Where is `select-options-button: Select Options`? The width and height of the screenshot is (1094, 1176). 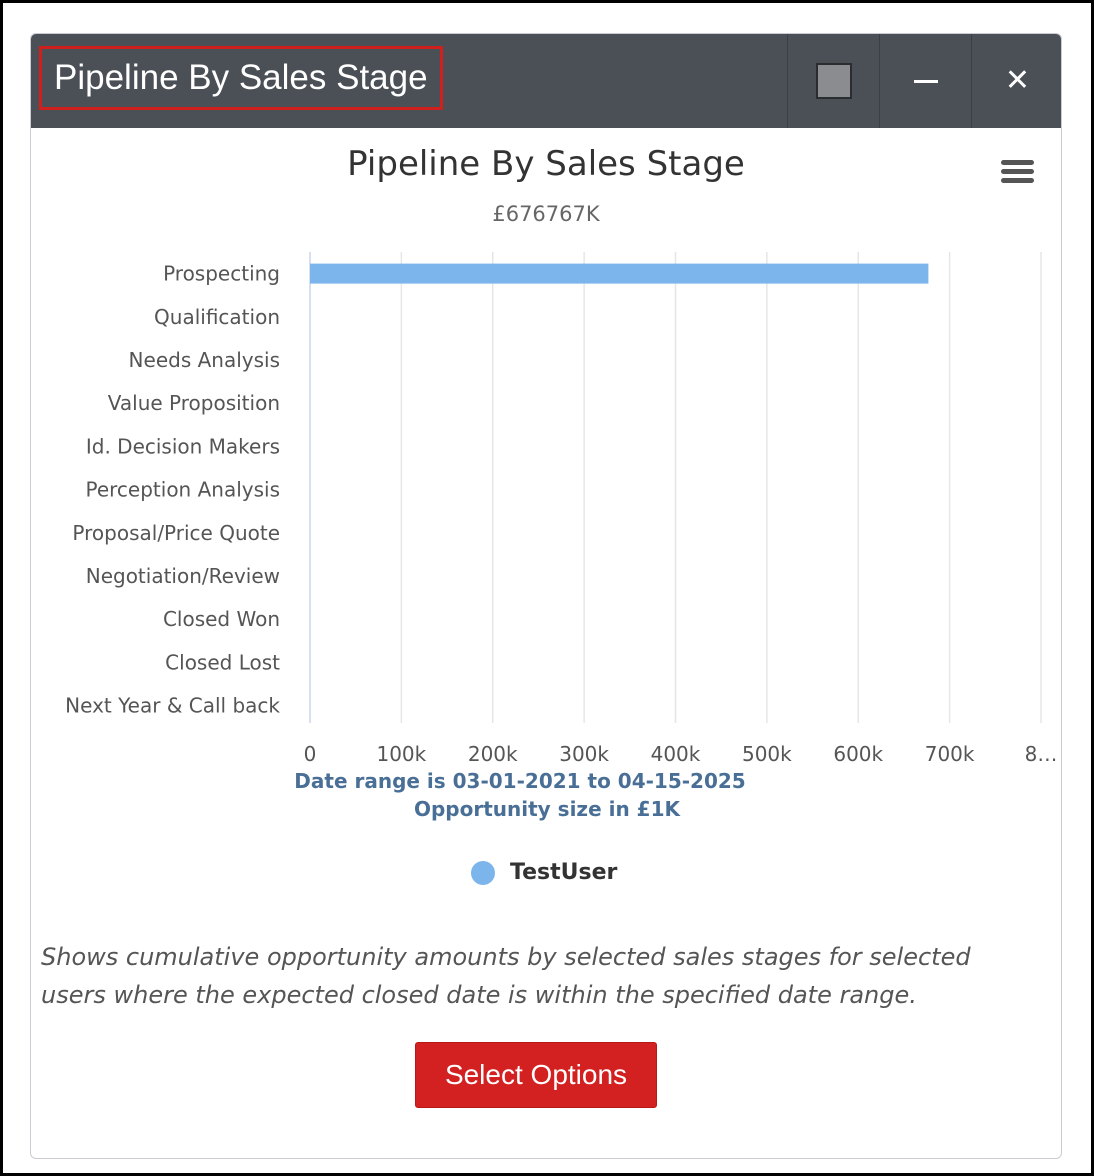 select-options-button: Select Options is located at coordinates (536, 1075).